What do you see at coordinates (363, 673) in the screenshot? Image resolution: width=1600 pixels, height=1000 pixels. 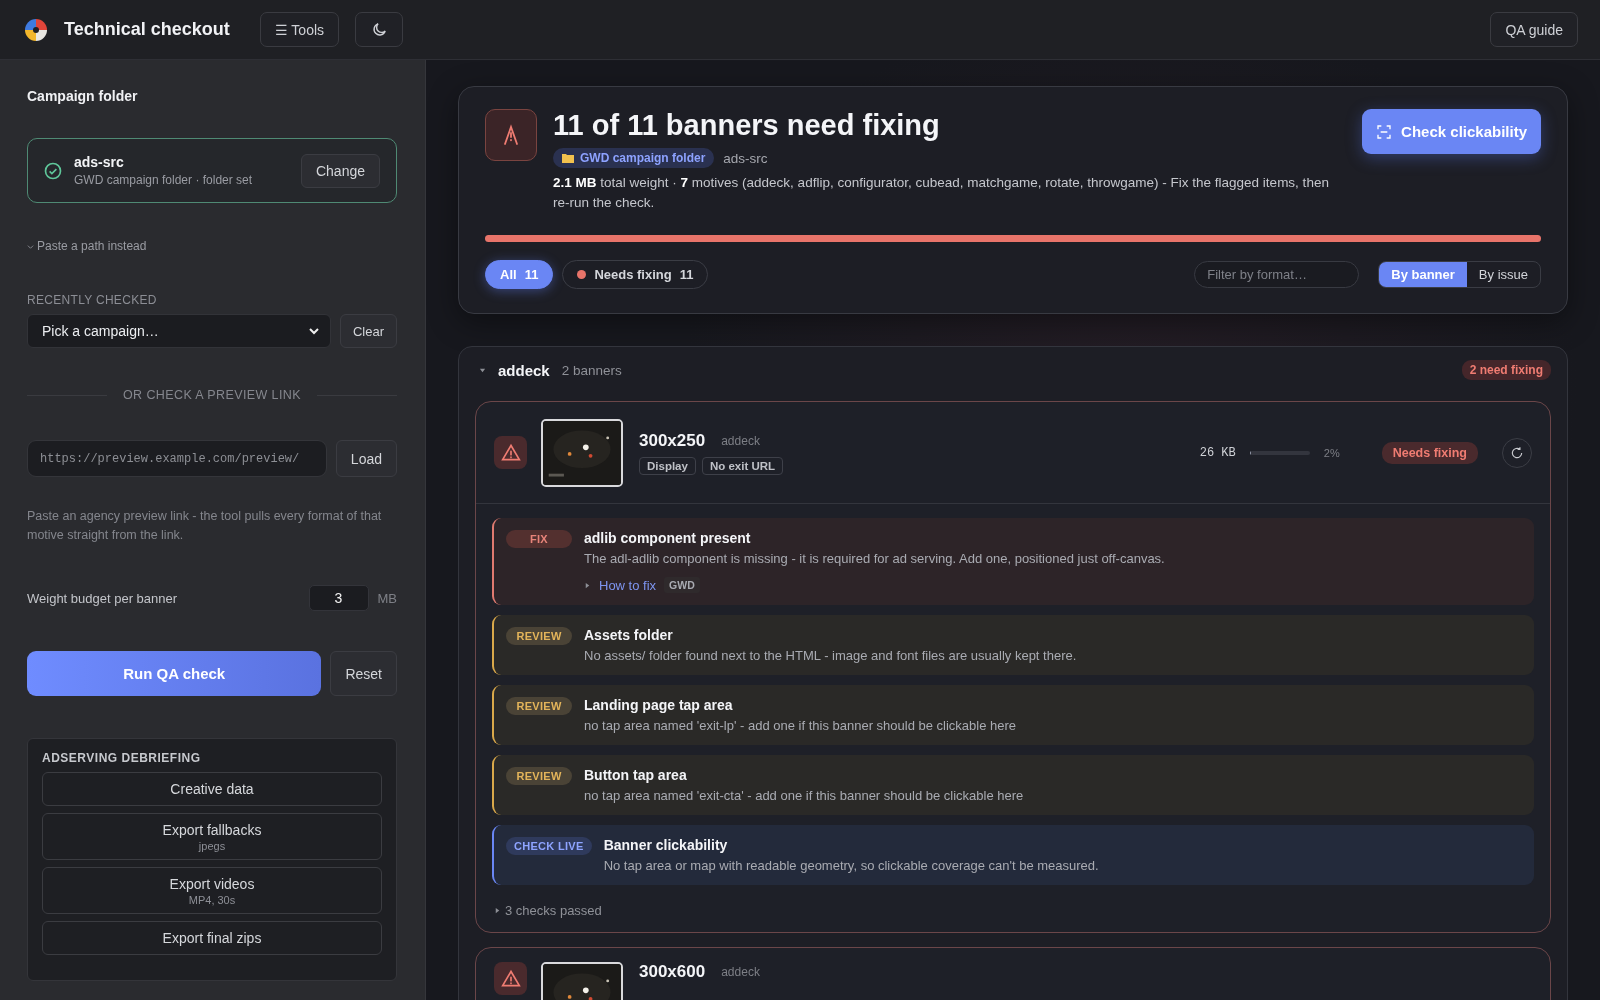 I see `reset-button: Reset` at bounding box center [363, 673].